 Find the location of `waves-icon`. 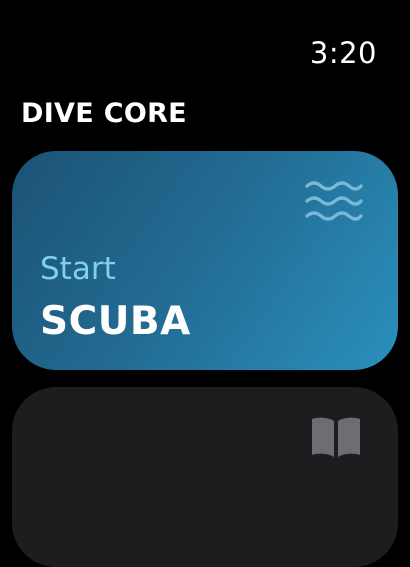

waves-icon is located at coordinates (334, 201).